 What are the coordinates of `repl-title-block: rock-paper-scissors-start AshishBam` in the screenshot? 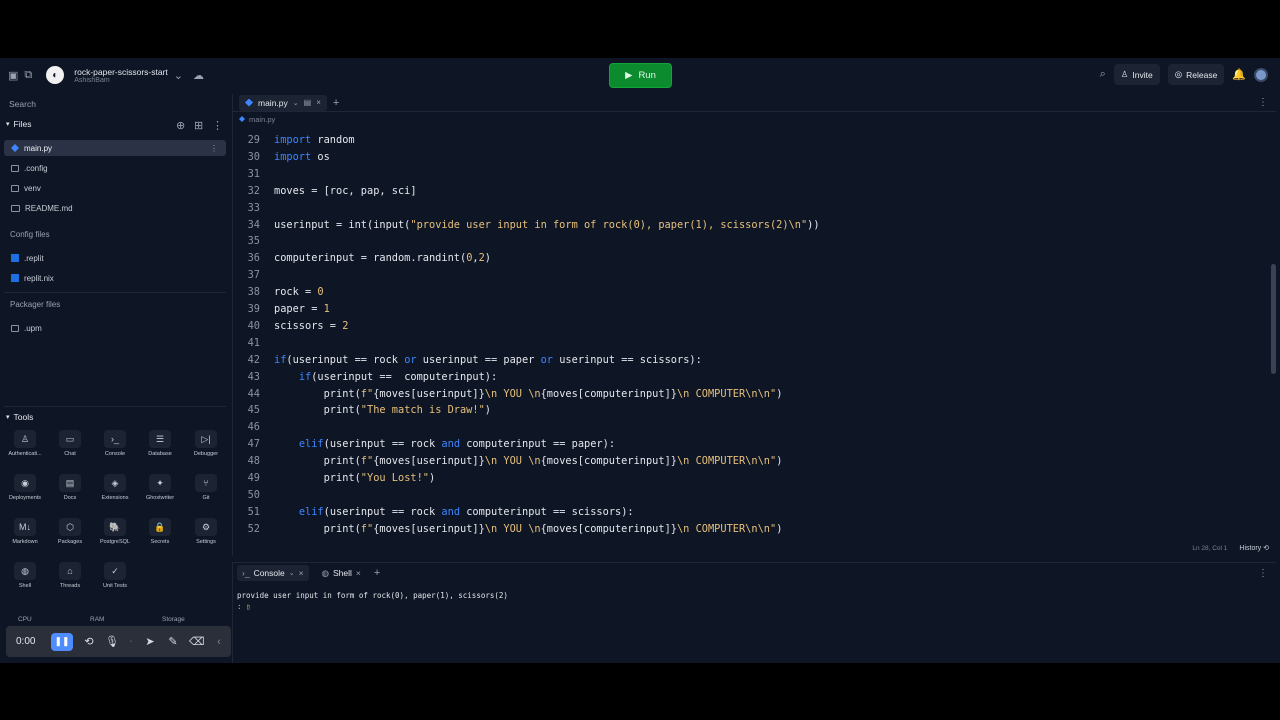 It's located at (121, 75).